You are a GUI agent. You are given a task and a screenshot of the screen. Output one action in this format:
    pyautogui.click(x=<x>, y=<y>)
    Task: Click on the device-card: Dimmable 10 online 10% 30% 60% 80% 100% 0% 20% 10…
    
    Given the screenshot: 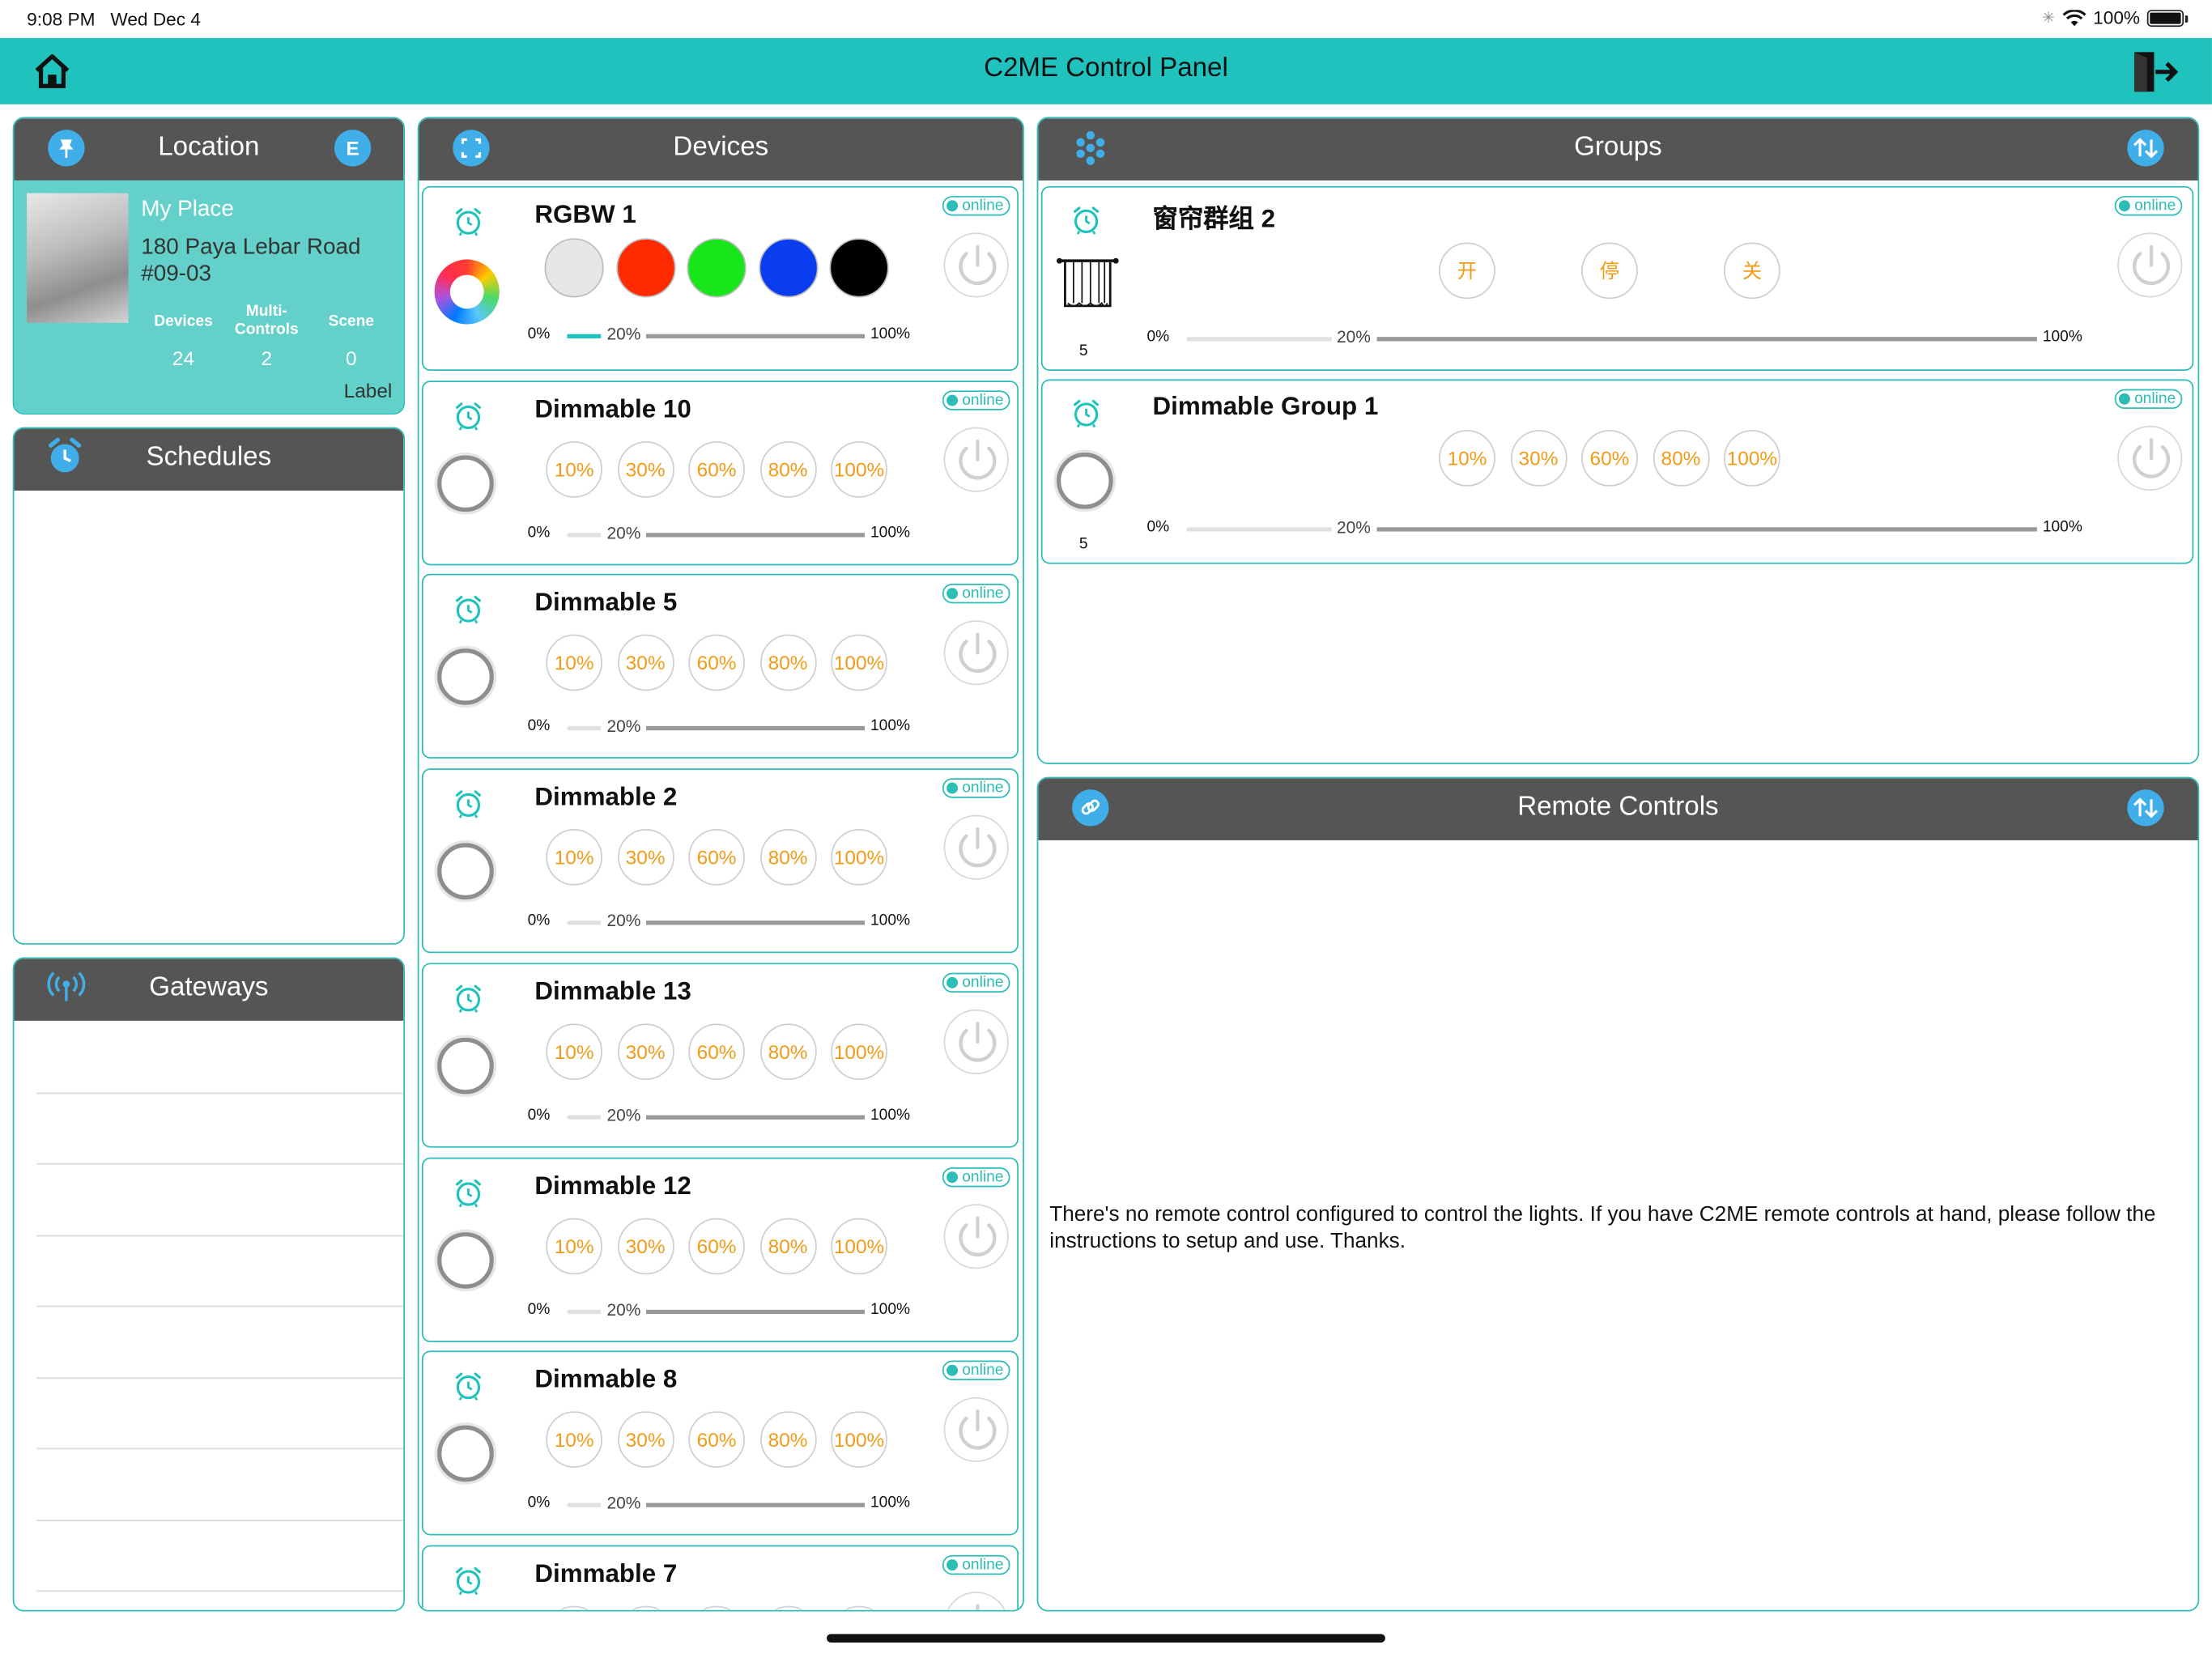 What is the action you would take?
    pyautogui.click(x=720, y=472)
    